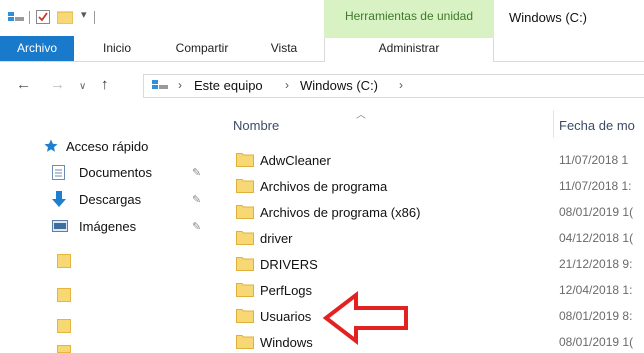 This screenshot has height=353, width=644. I want to click on pictures-icon, so click(60, 227).